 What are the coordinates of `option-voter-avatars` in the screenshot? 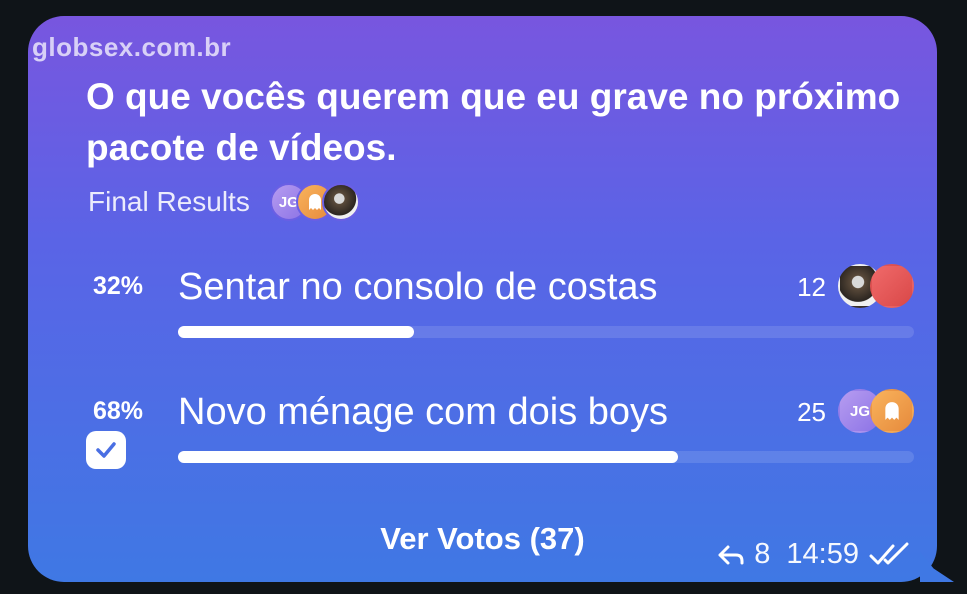 It's located at (876, 286).